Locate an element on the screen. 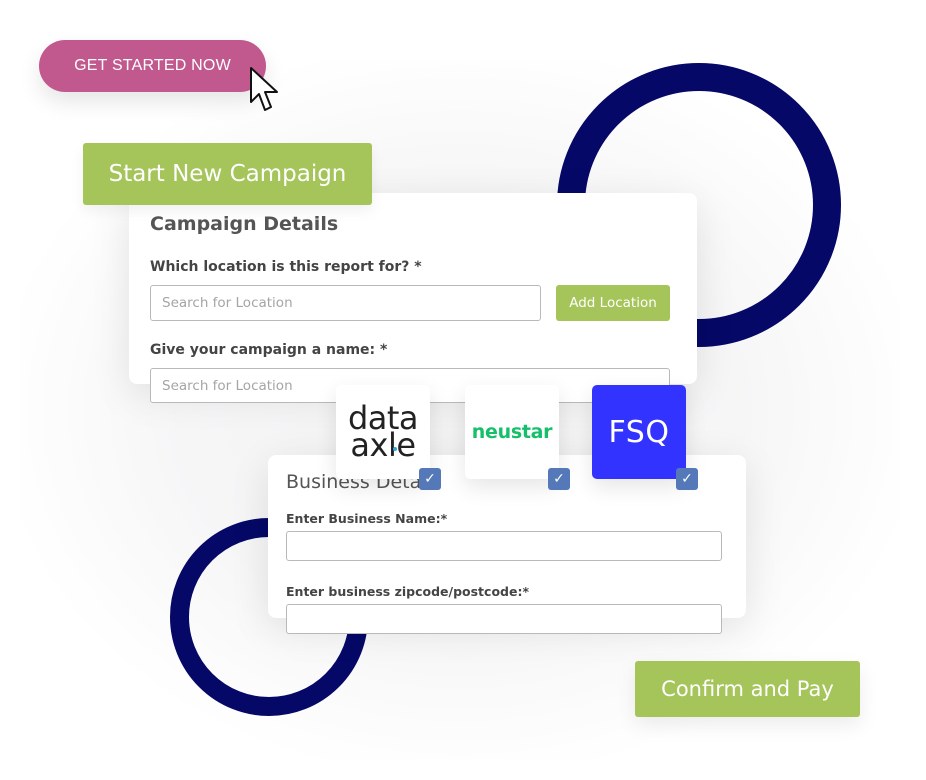  data-axle-logo: data axle is located at coordinates (383, 433).